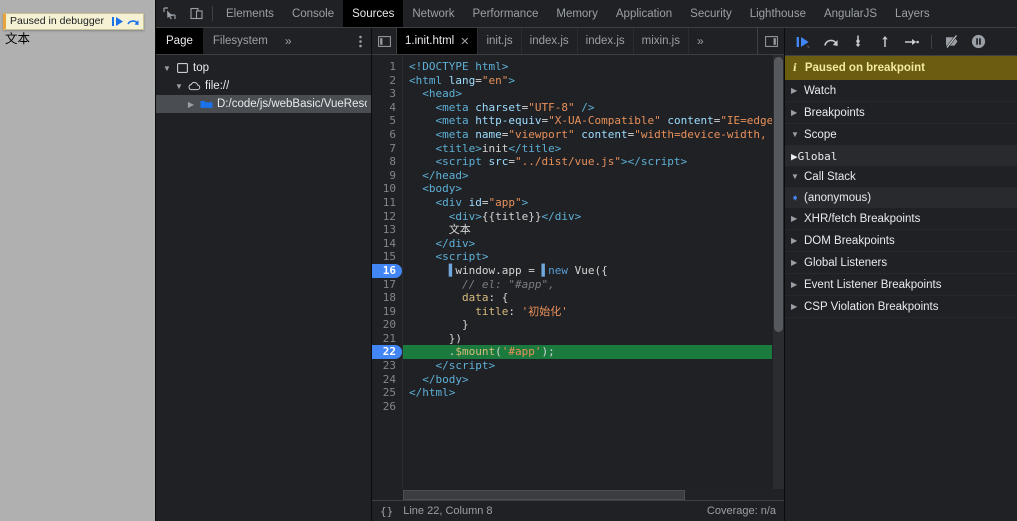 The image size is (1017, 521). What do you see at coordinates (901, 219) in the screenshot?
I see `debugger-section-xhr-fetch-breakpoints: ▶ XHR/fetch Breakpoints` at bounding box center [901, 219].